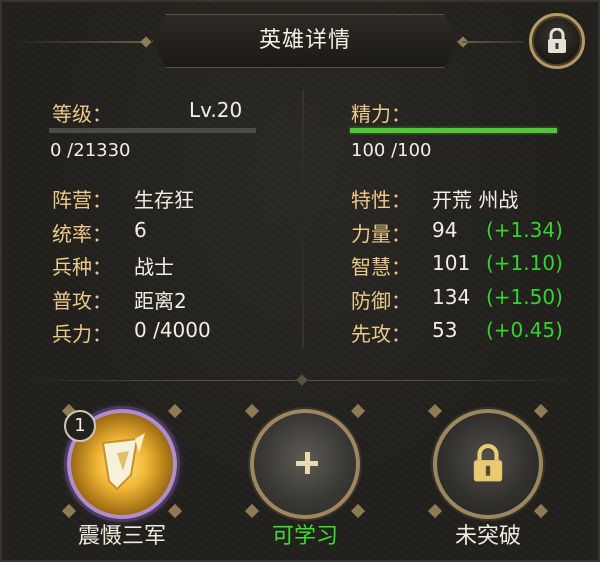 This screenshot has width=600, height=562. I want to click on strength-growth: (+1.34), so click(524, 230).